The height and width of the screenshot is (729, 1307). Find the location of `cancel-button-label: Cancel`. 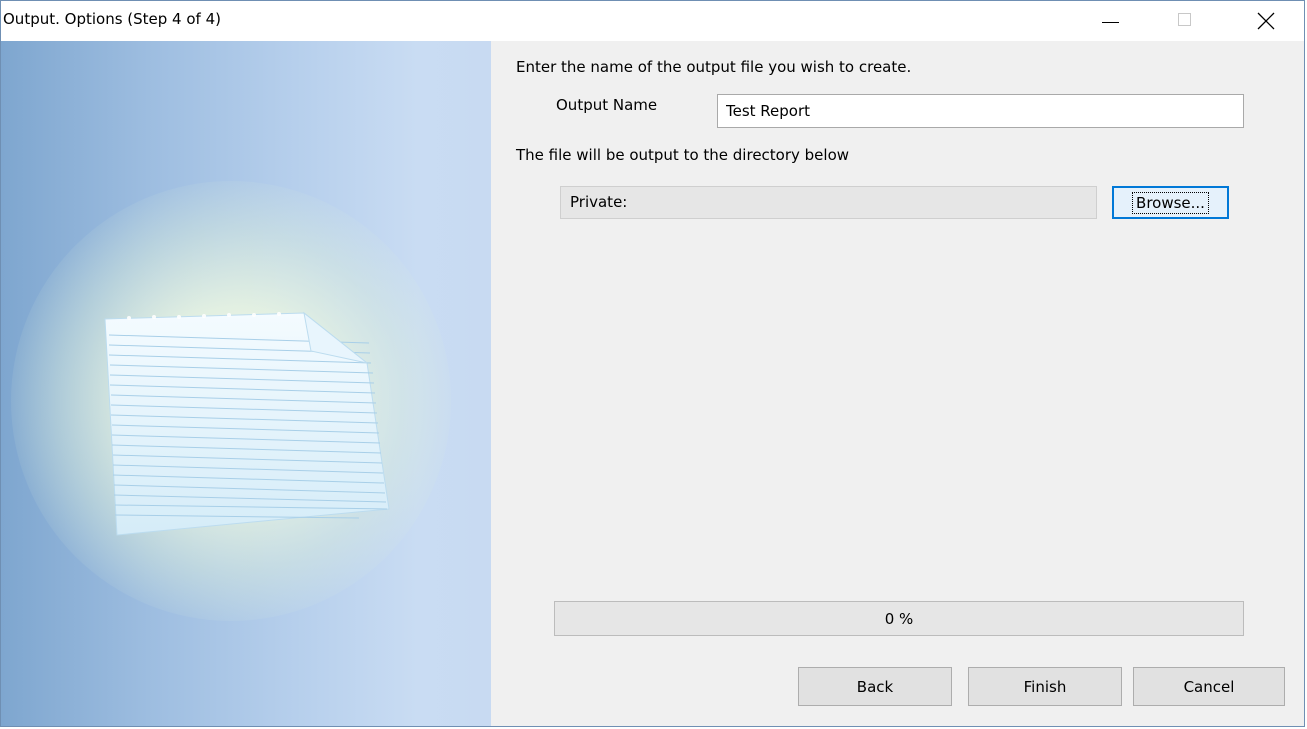

cancel-button-label: Cancel is located at coordinates (1209, 686).